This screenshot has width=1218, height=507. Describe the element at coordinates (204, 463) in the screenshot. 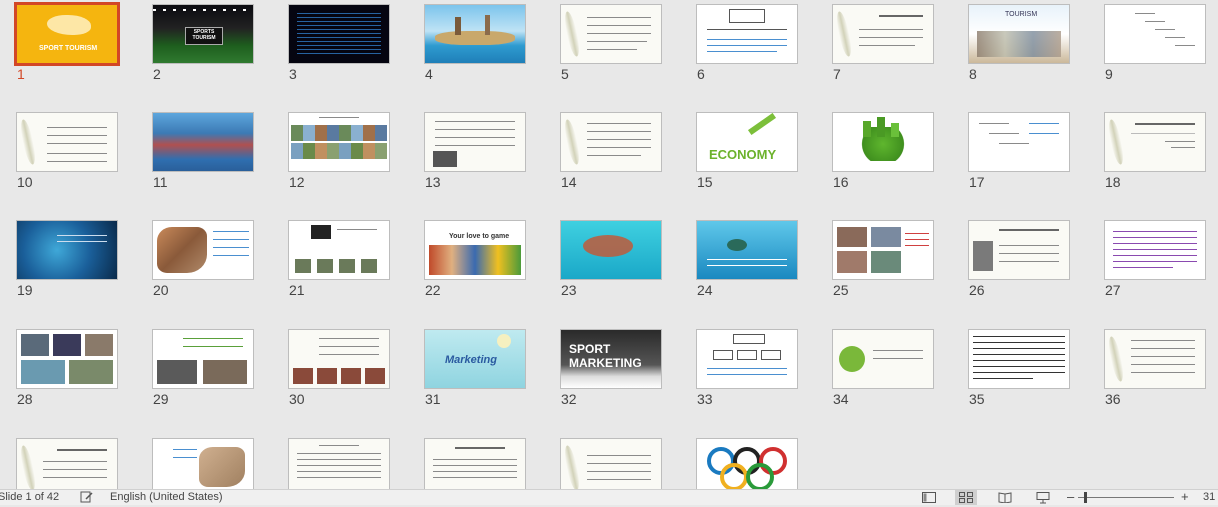

I see `slide-thumbnail-38: 38` at that location.